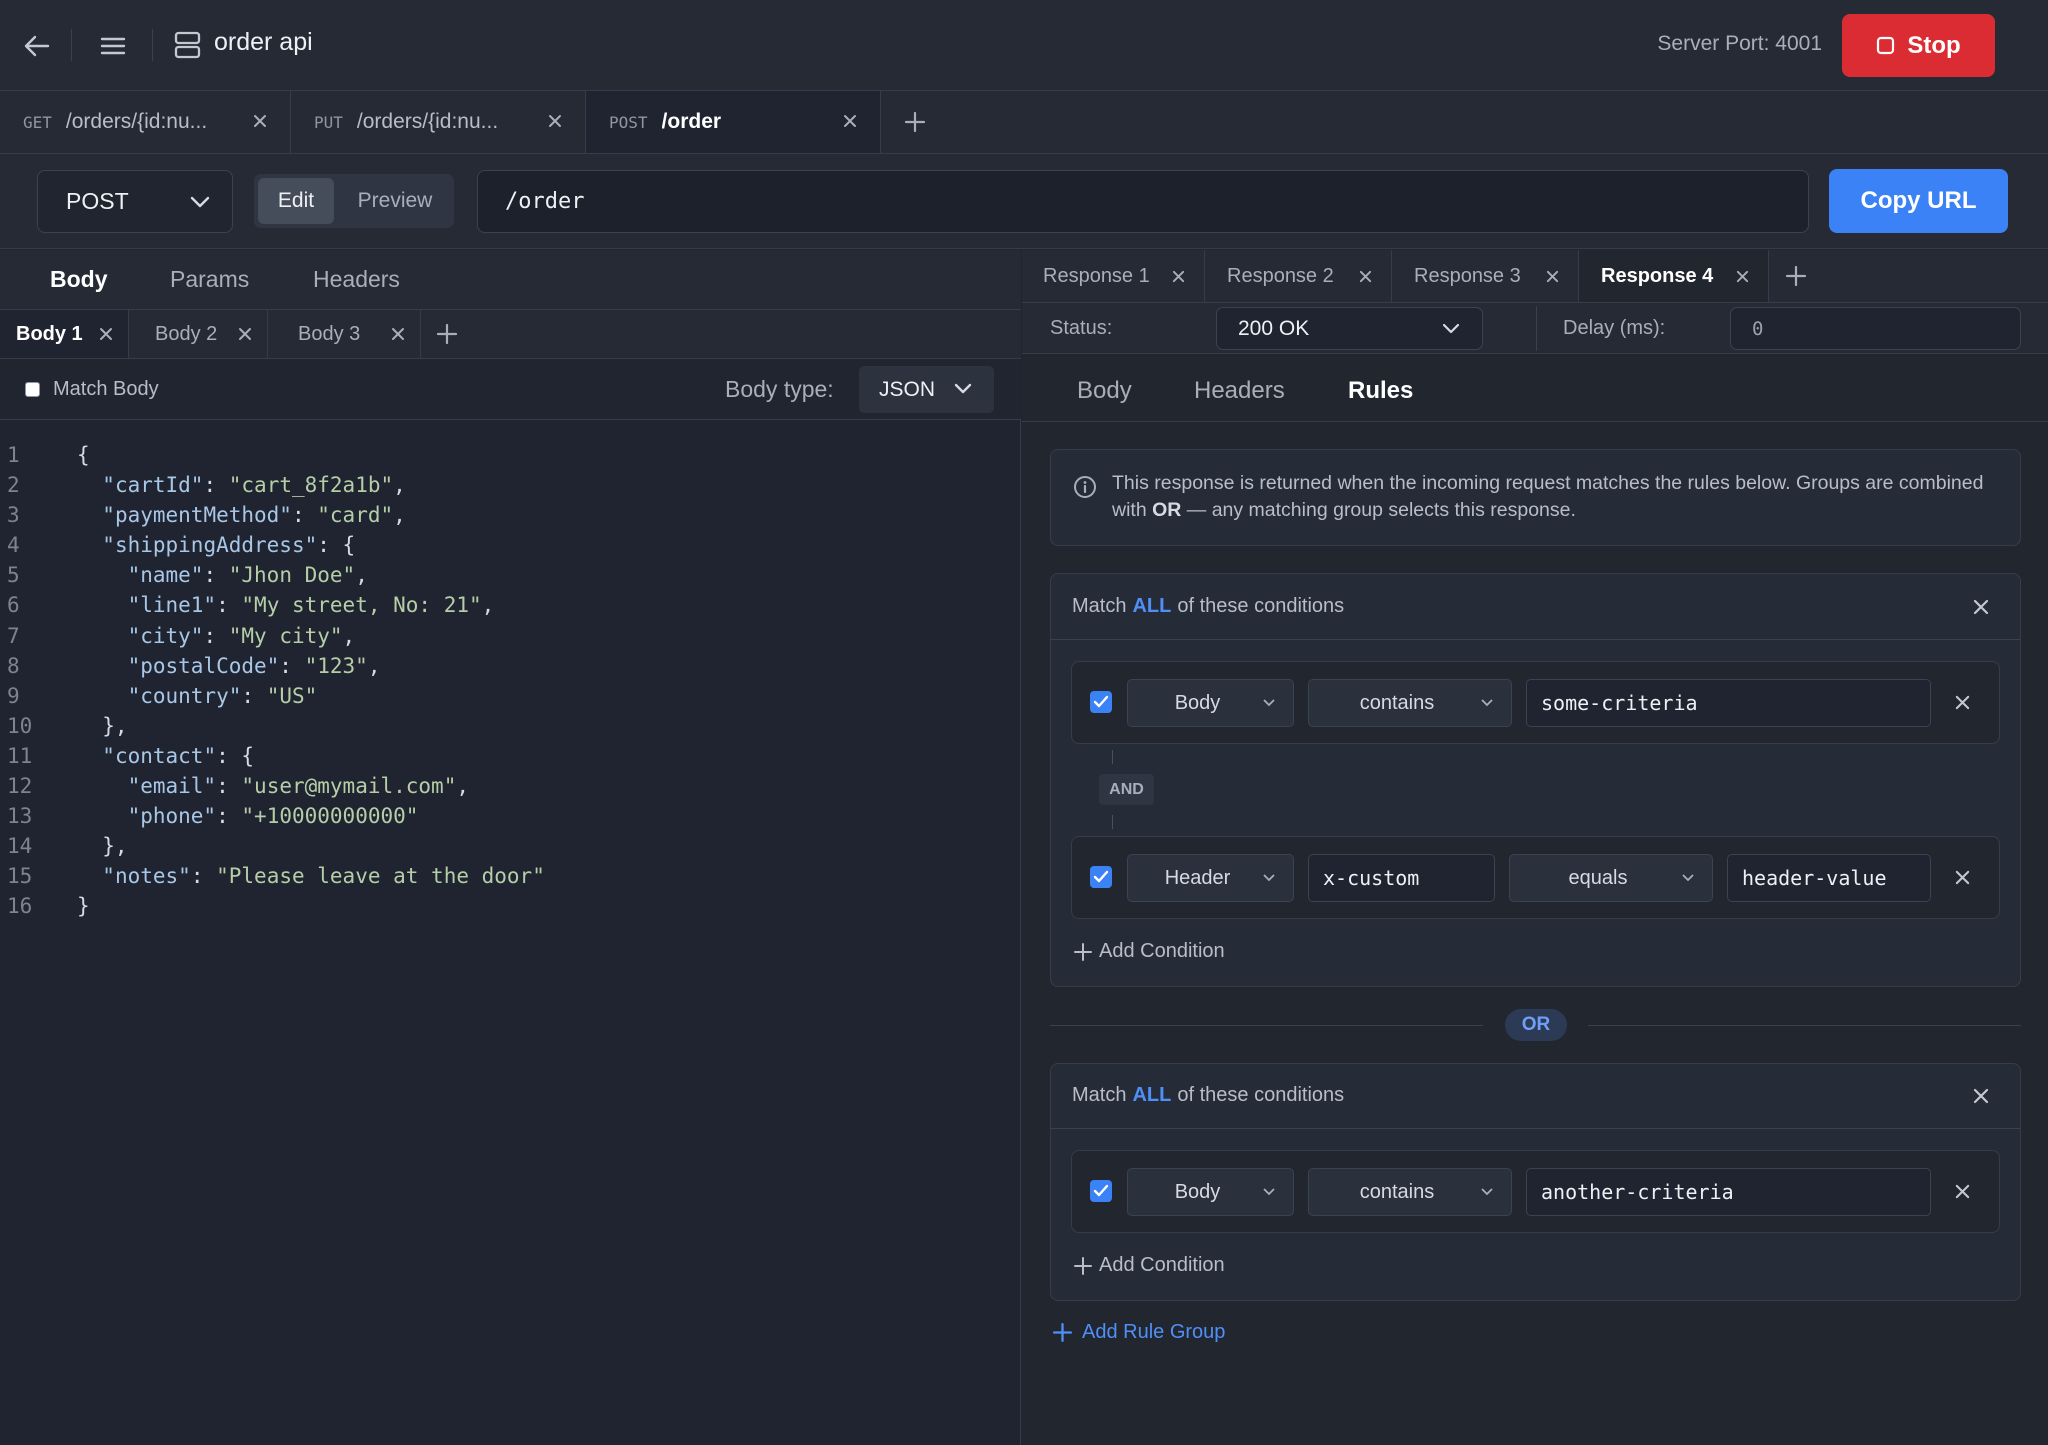 This screenshot has width=2048, height=1445. Describe the element at coordinates (113, 46) in the screenshot. I see `menu-icon` at that location.